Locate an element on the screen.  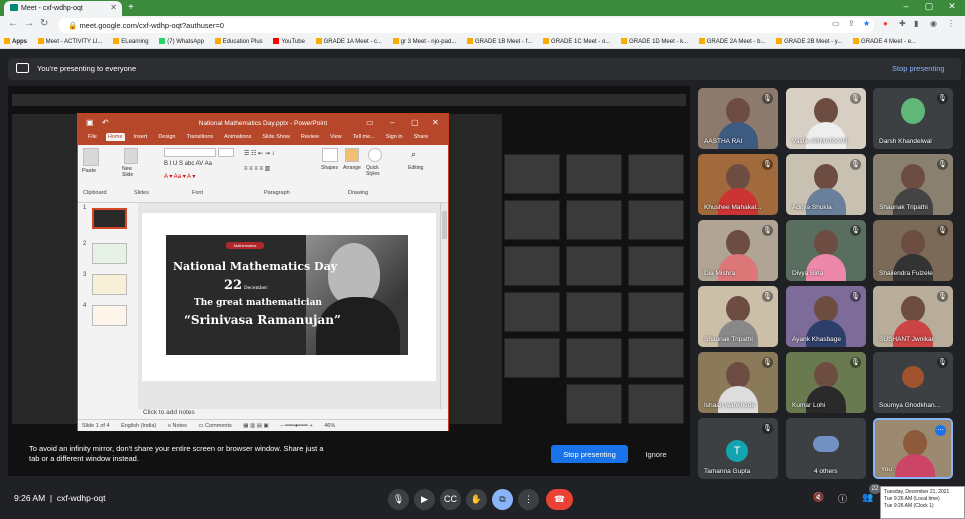
stop-presenting-button: Stop presenting is located at coordinates (589, 454).